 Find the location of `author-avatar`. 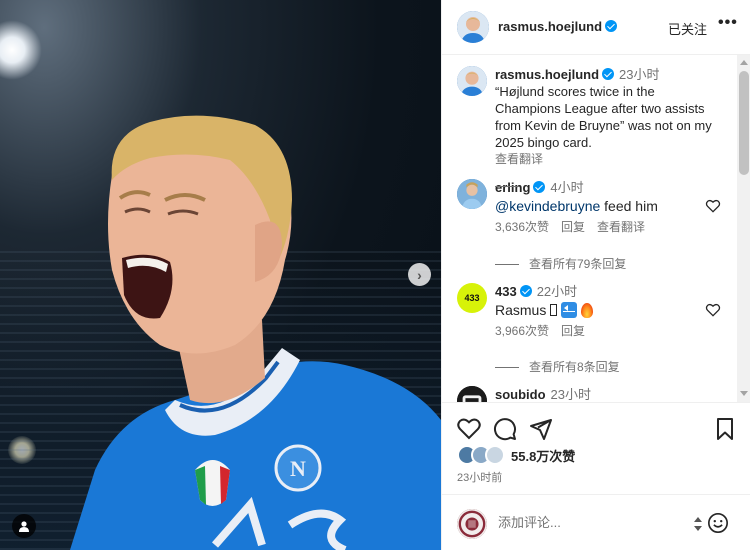

author-avatar is located at coordinates (473, 27).